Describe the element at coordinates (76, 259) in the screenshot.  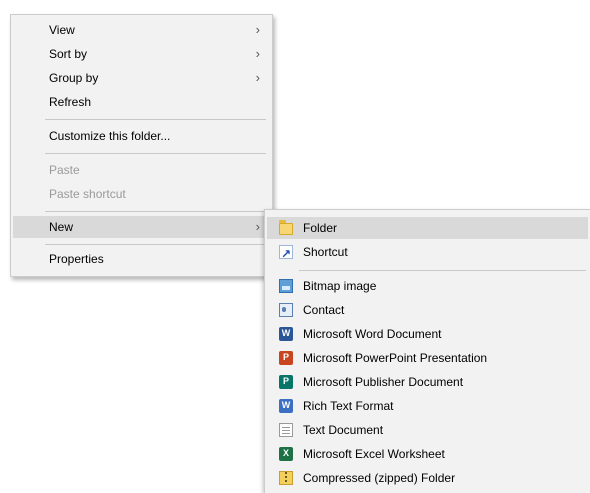
I see `menu-item-label: Properties` at that location.